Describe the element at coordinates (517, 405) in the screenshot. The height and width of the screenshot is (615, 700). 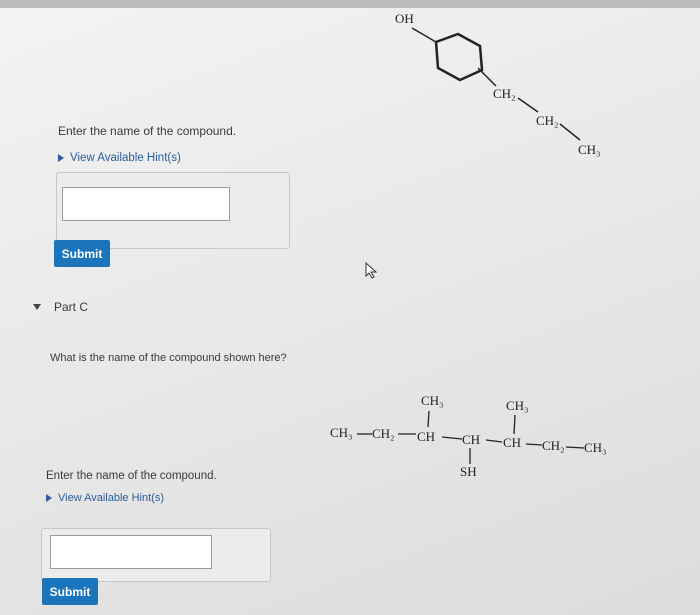
I see `structure-c-branch-ch3-2: CH₃` at that location.